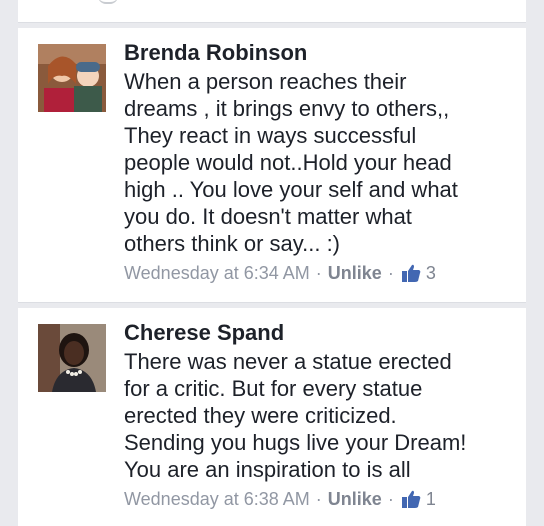 The image size is (544, 526). What do you see at coordinates (431, 273) in the screenshot?
I see `like-count: 3` at bounding box center [431, 273].